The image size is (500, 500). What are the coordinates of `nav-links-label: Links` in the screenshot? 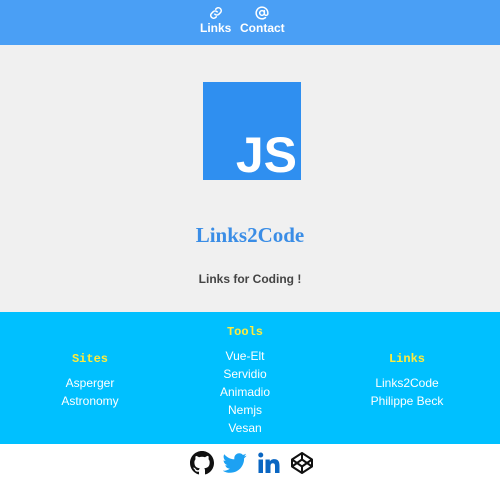 It's located at (216, 28).